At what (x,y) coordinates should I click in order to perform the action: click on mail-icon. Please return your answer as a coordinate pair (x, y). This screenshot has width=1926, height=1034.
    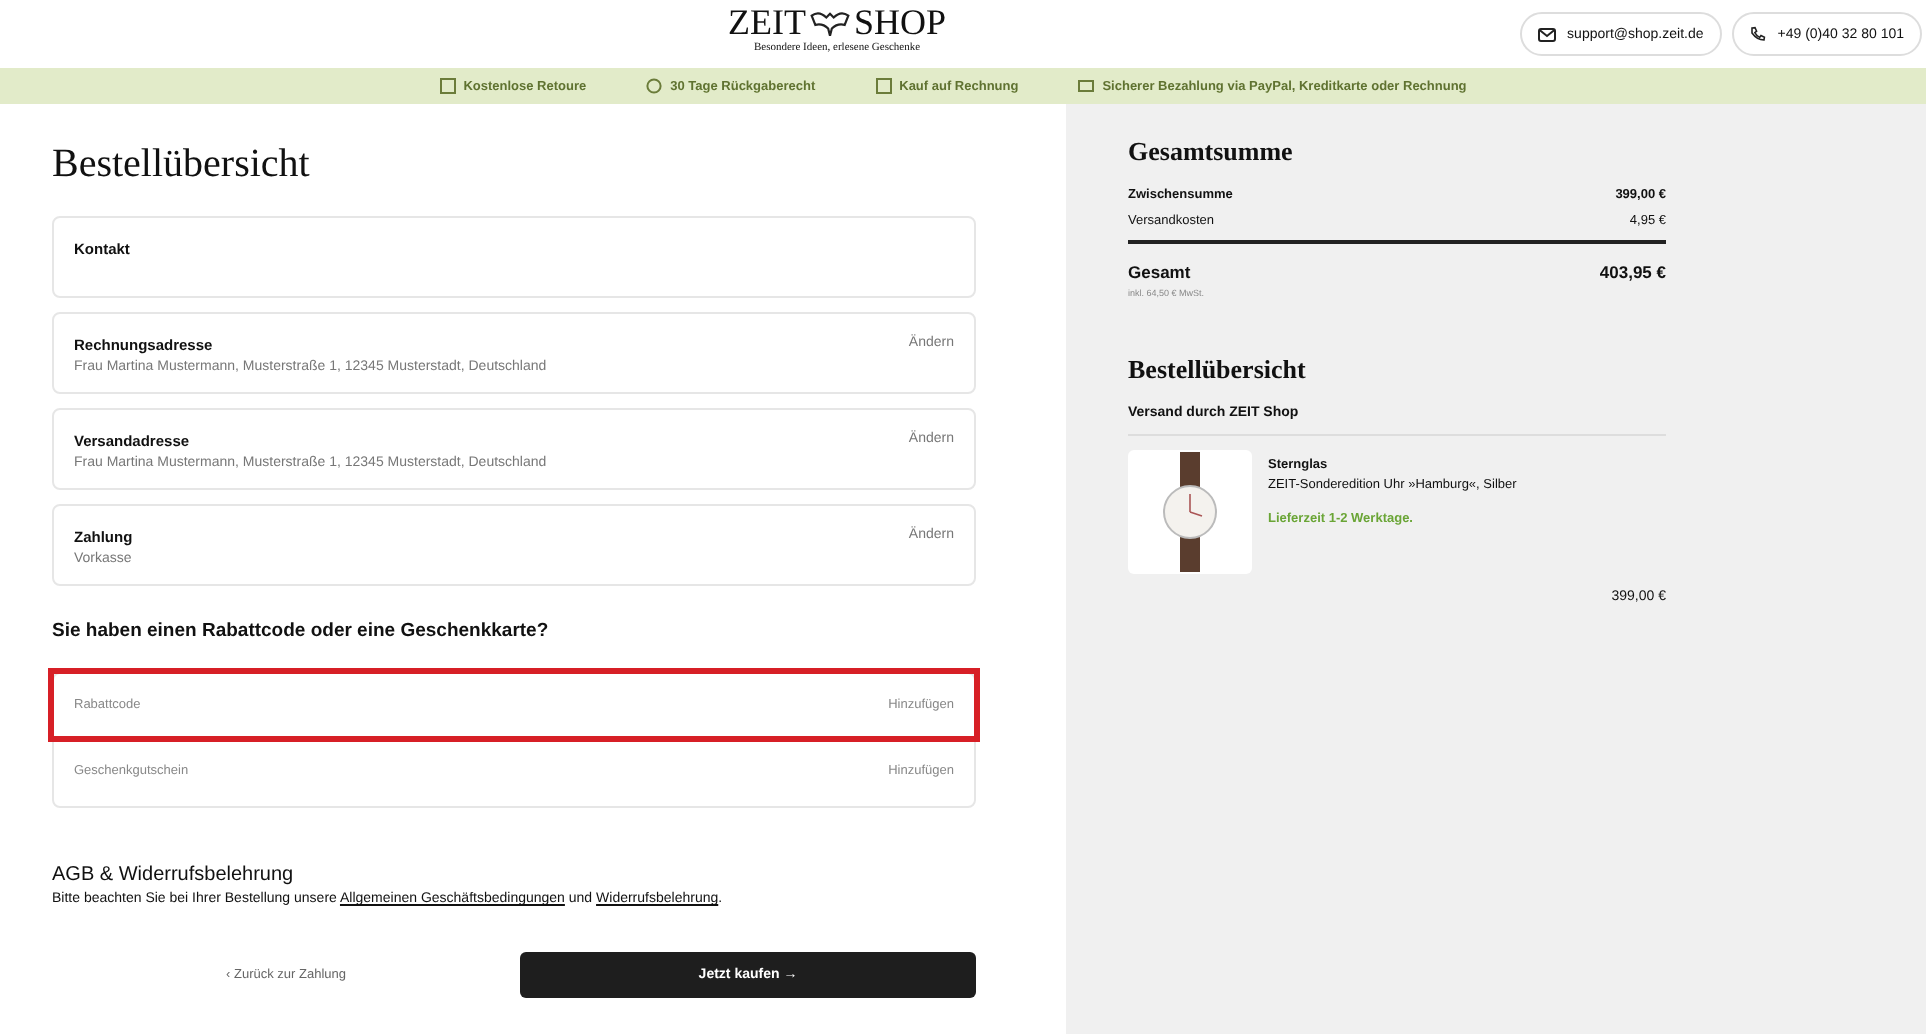
    Looking at the image, I should click on (1546, 34).